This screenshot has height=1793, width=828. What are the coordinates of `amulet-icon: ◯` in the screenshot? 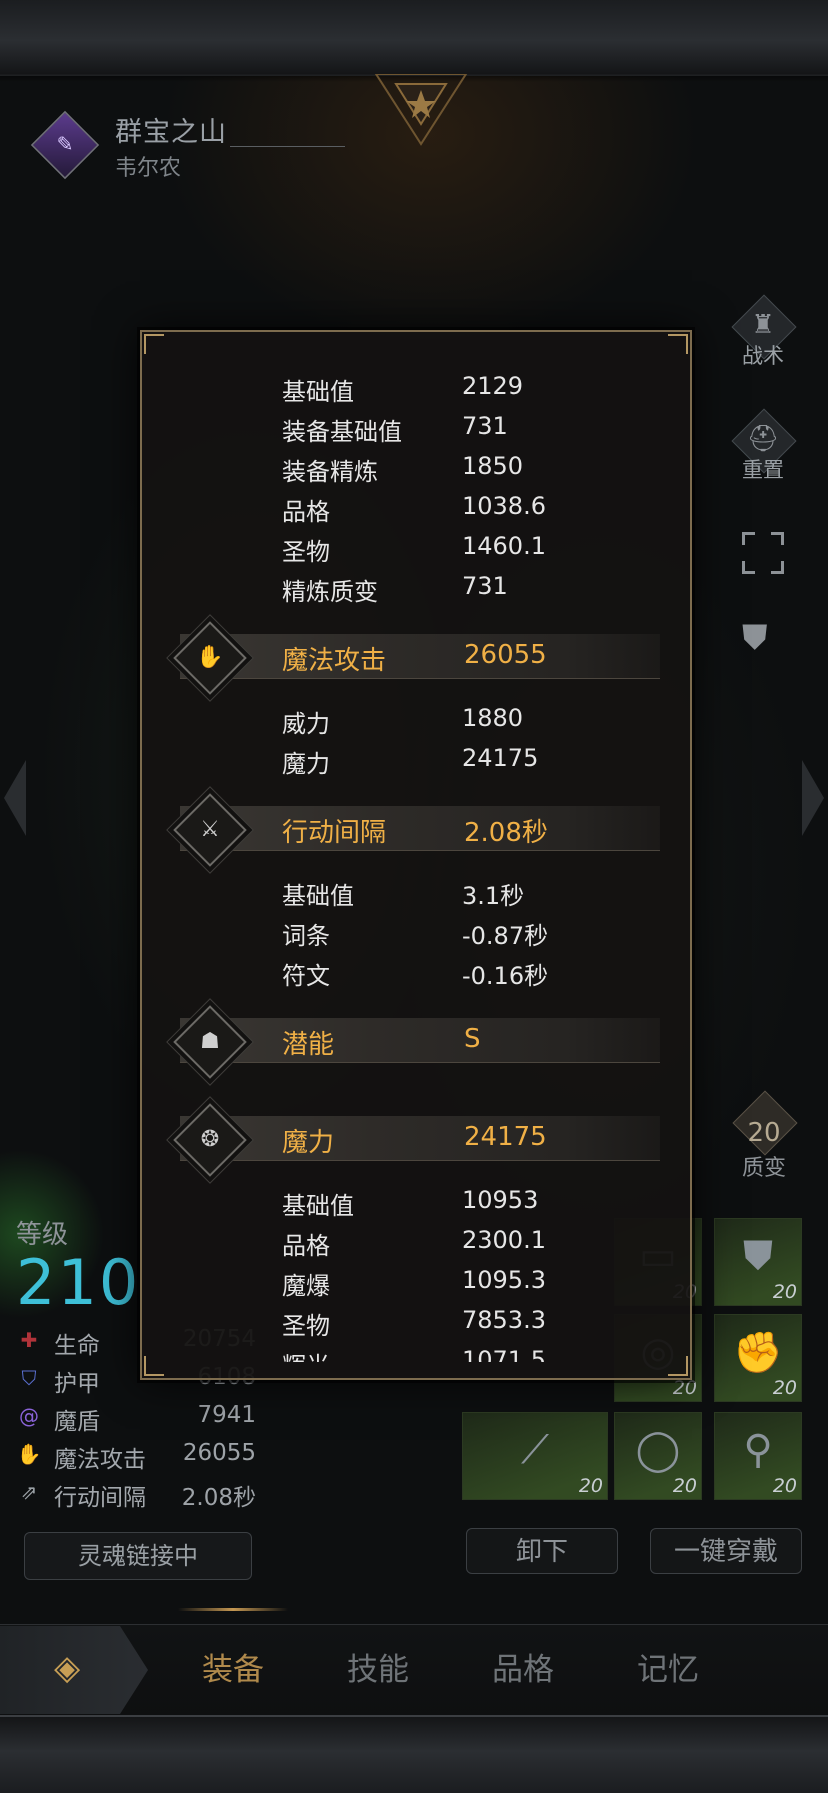 It's located at (658, 1450).